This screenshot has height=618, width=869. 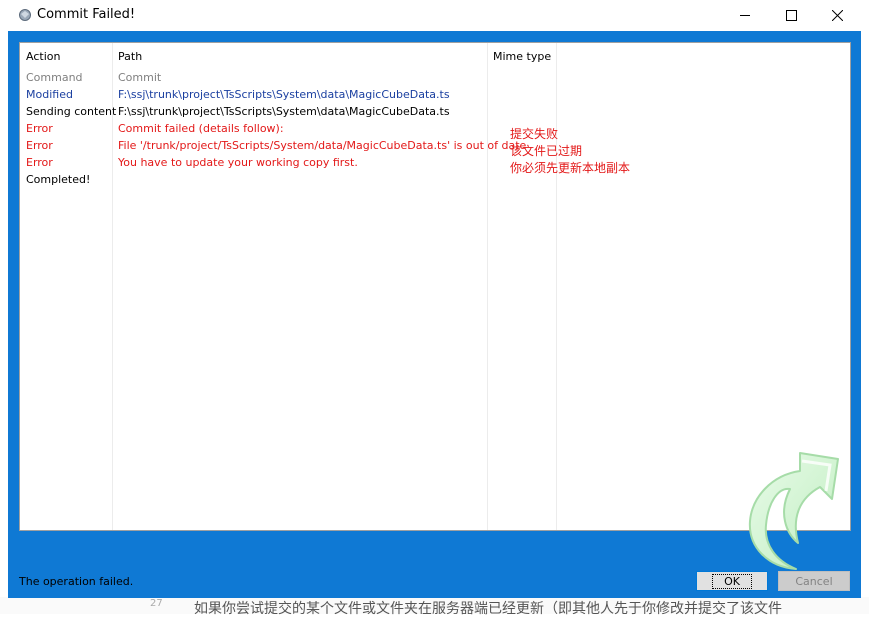 I want to click on column-header-action: Action, so click(x=43, y=56).